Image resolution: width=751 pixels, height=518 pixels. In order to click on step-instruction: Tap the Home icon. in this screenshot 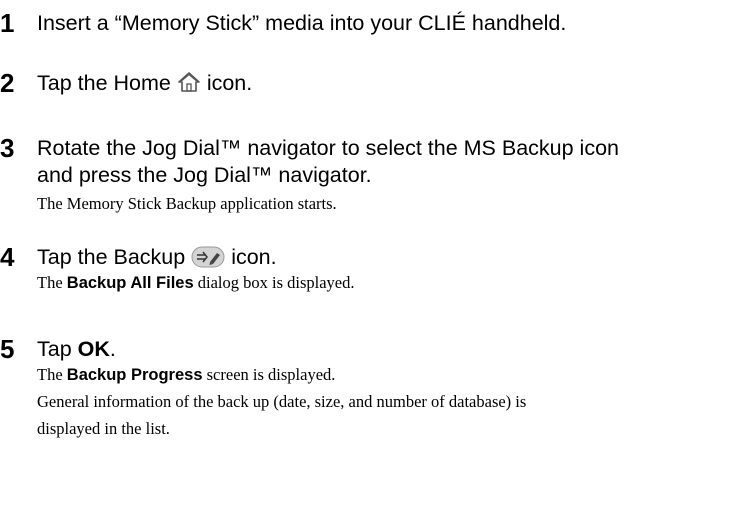, I will do `click(144, 85)`.